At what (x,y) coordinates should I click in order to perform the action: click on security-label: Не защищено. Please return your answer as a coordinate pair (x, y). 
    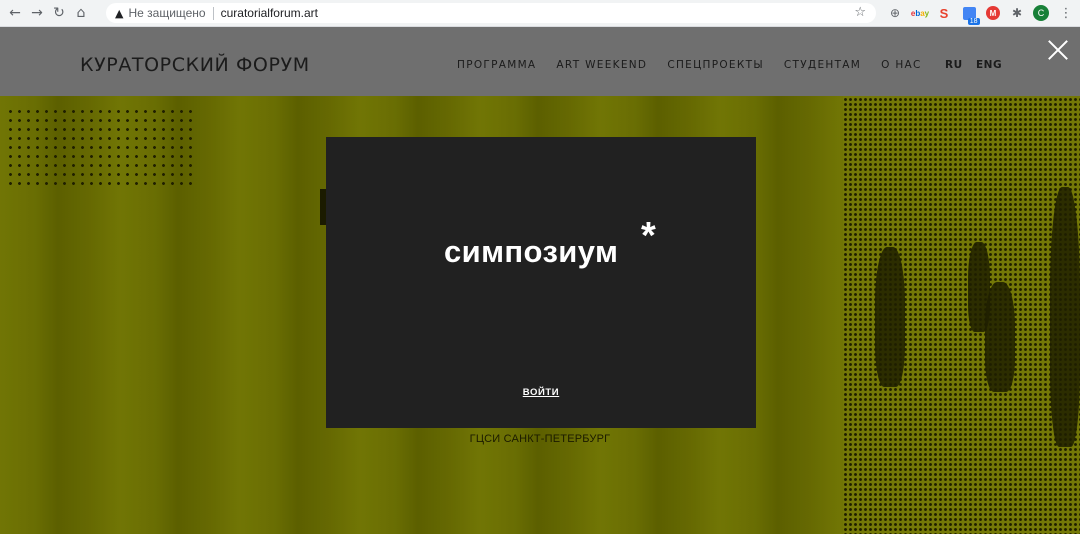
    Looking at the image, I should click on (166, 13).